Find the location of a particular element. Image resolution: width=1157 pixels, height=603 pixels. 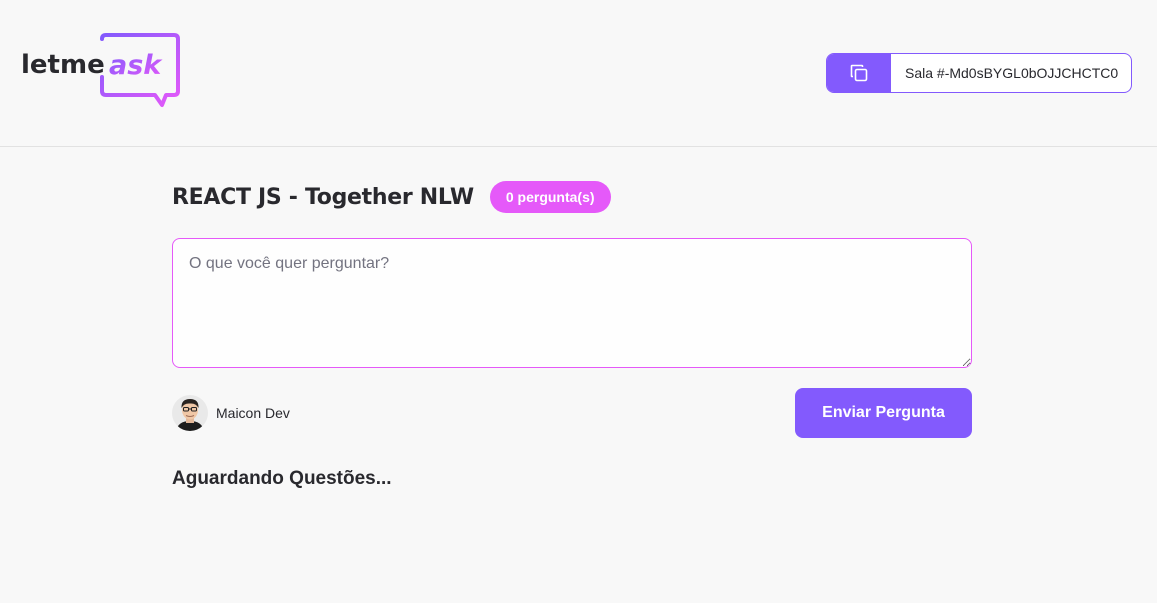

user-info: Maicon Dev is located at coordinates (231, 413).